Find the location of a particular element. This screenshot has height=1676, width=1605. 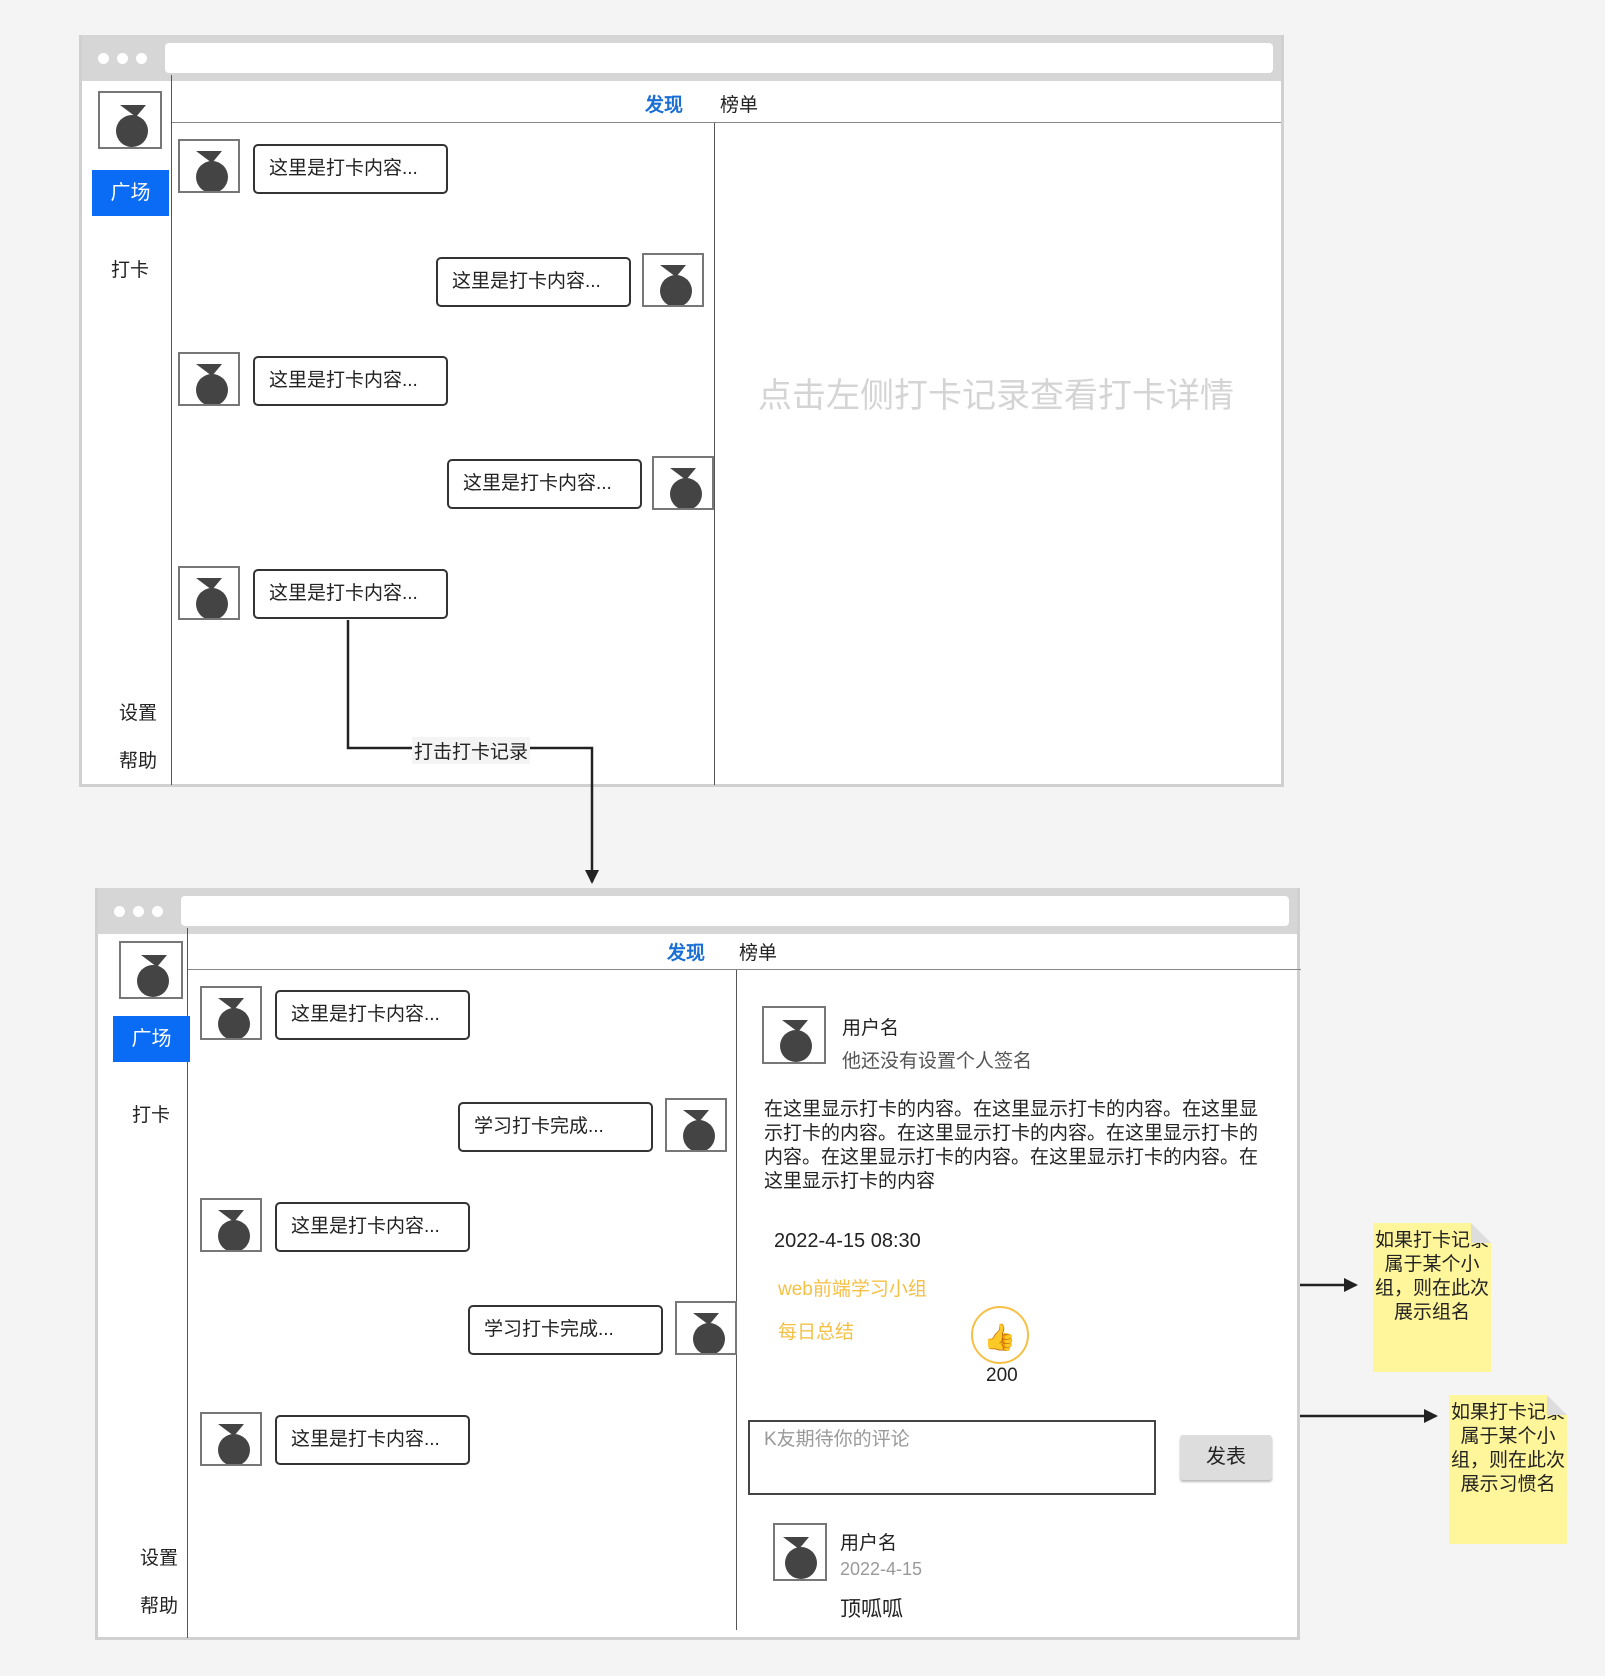

commenter-avatar is located at coordinates (800, 1552).